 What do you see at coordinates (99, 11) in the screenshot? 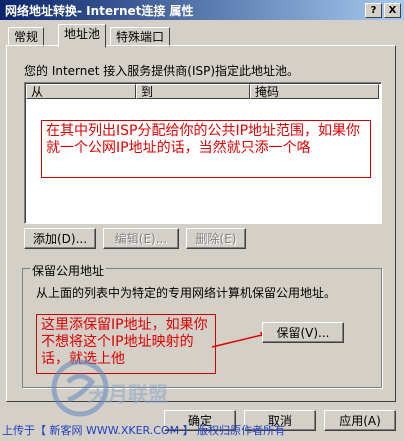
I see `window-title: 网络地址转换- Internet连接 属性` at bounding box center [99, 11].